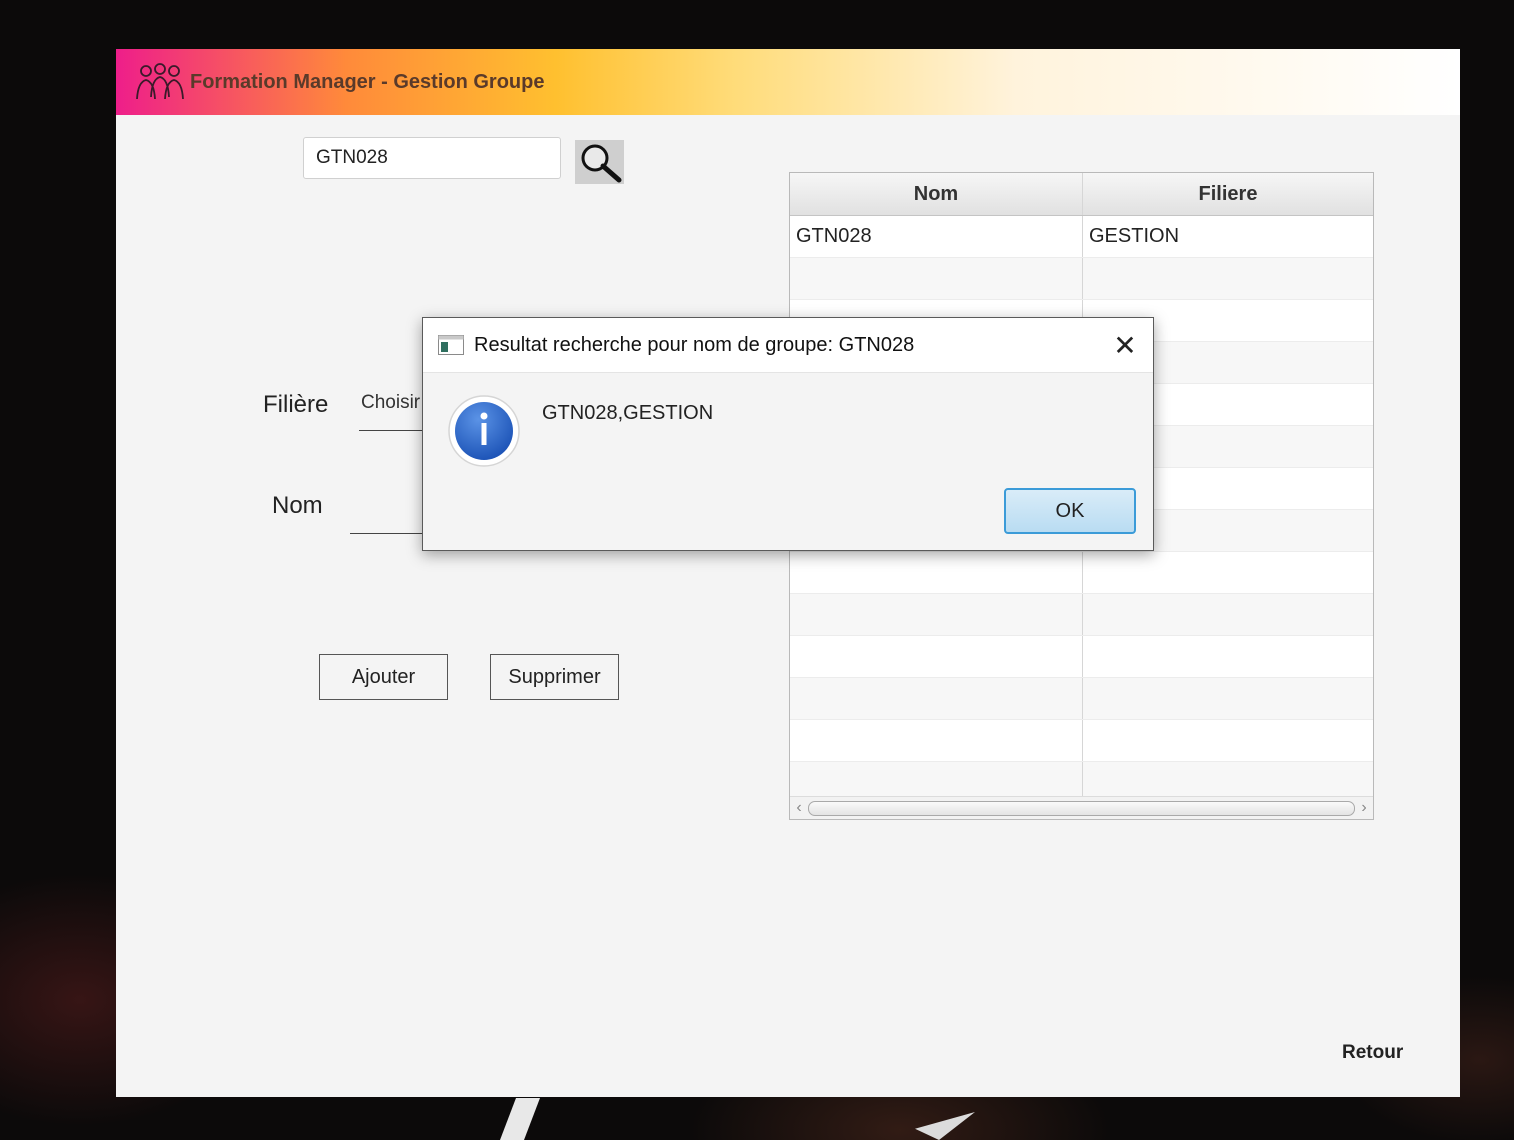 The image size is (1514, 1140). Describe the element at coordinates (799, 808) in the screenshot. I see `scroll-left-icon: ‹` at that location.